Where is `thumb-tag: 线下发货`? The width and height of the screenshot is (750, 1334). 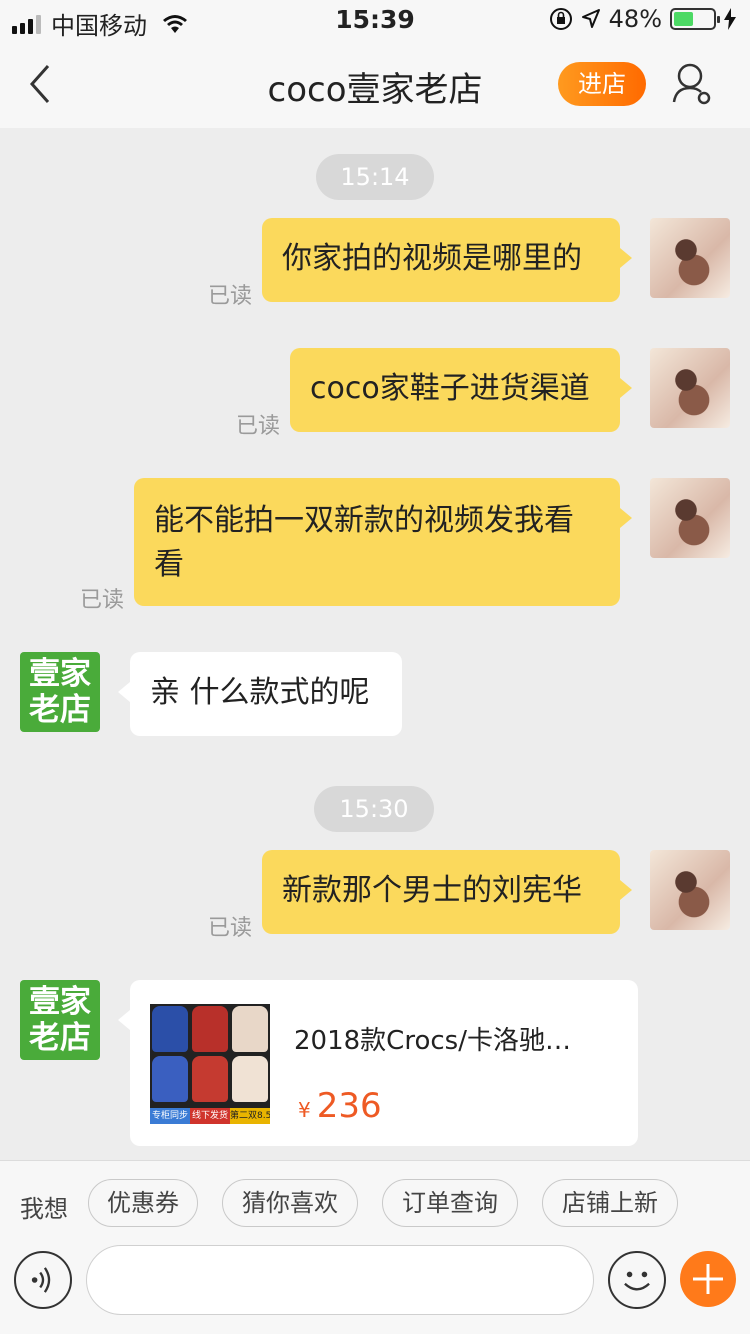 thumb-tag: 线下发货 is located at coordinates (210, 1116).